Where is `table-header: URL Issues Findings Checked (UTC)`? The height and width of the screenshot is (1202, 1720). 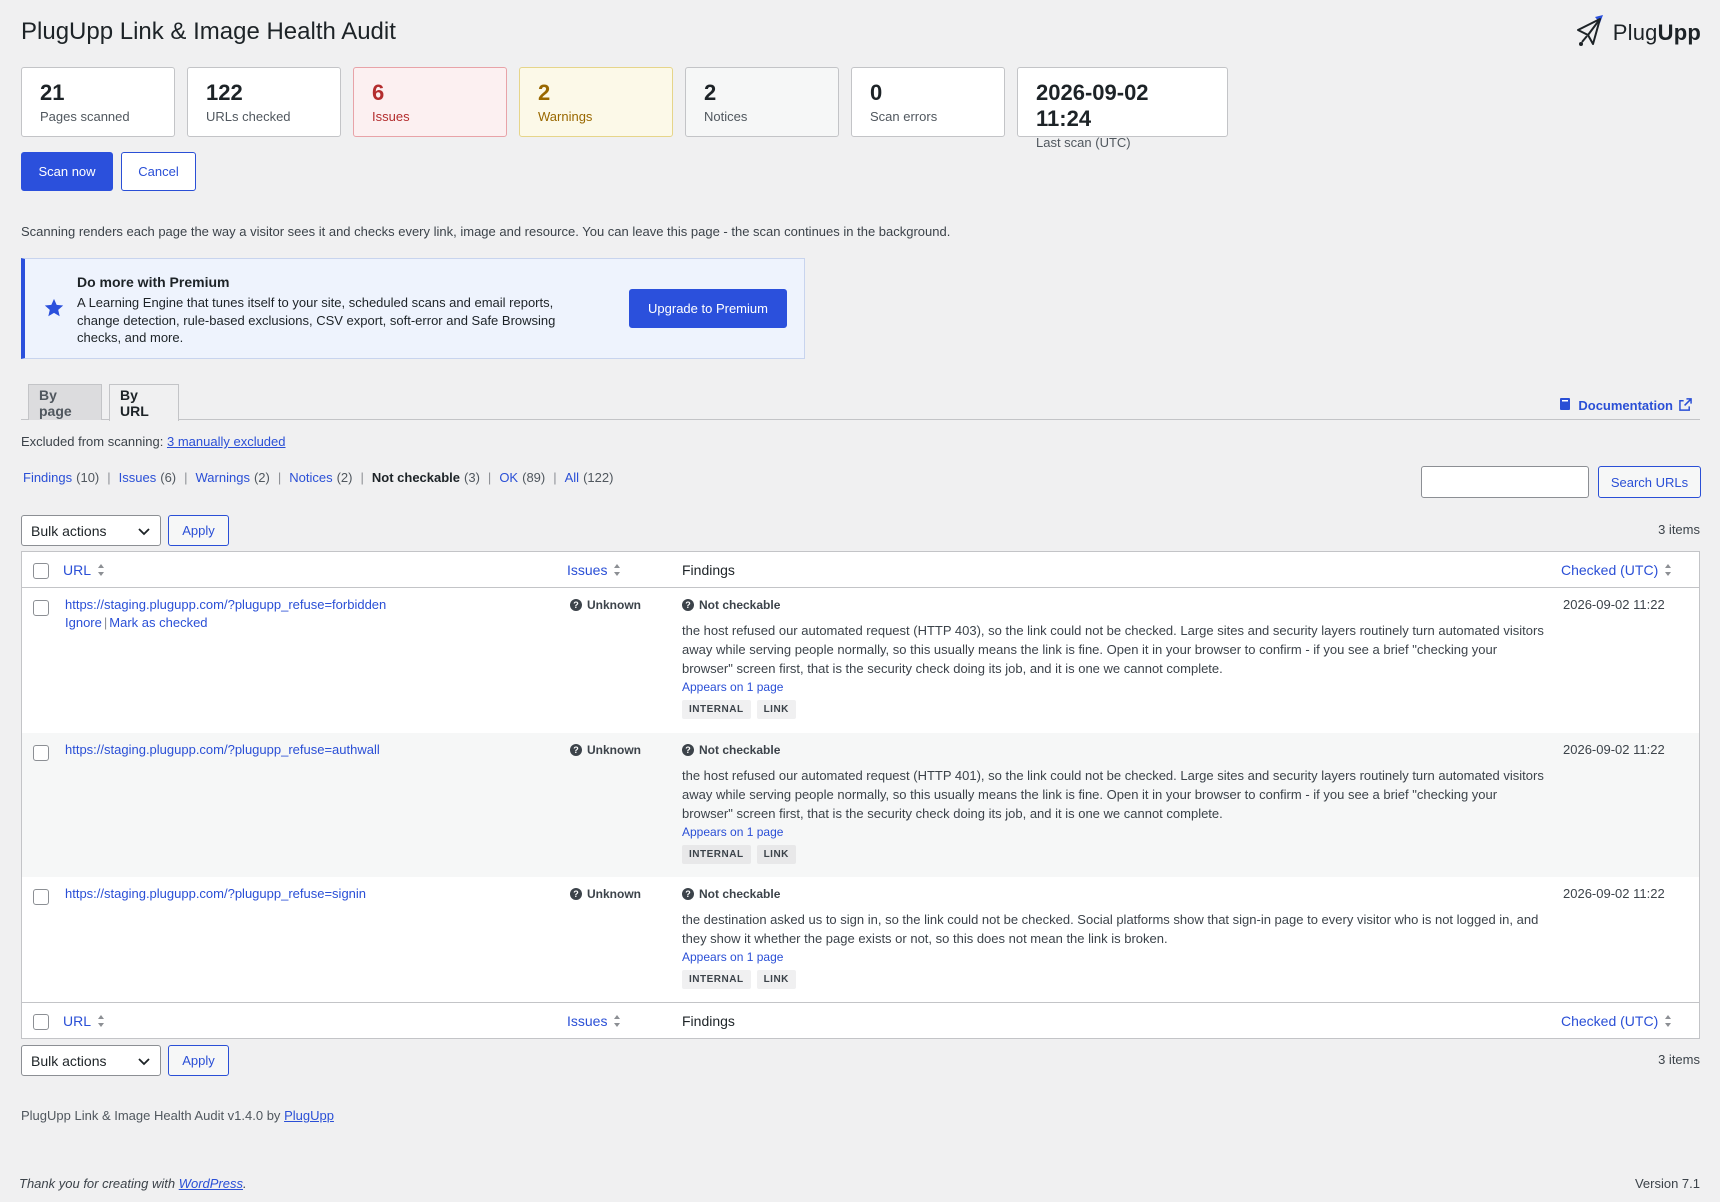 table-header: URL Issues Findings Checked (UTC) is located at coordinates (860, 570).